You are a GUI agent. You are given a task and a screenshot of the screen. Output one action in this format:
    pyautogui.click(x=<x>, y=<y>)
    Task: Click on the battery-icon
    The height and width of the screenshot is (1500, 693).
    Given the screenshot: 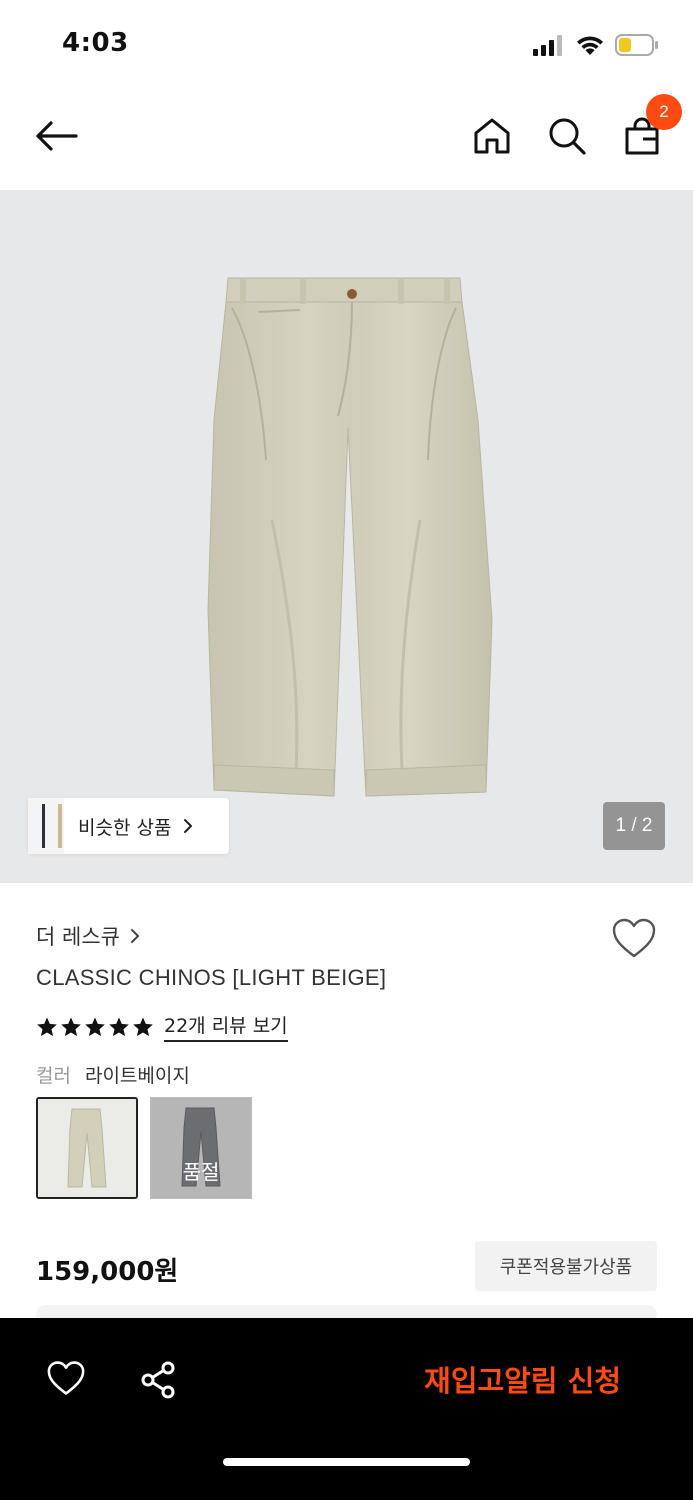 What is the action you would take?
    pyautogui.click(x=636, y=45)
    